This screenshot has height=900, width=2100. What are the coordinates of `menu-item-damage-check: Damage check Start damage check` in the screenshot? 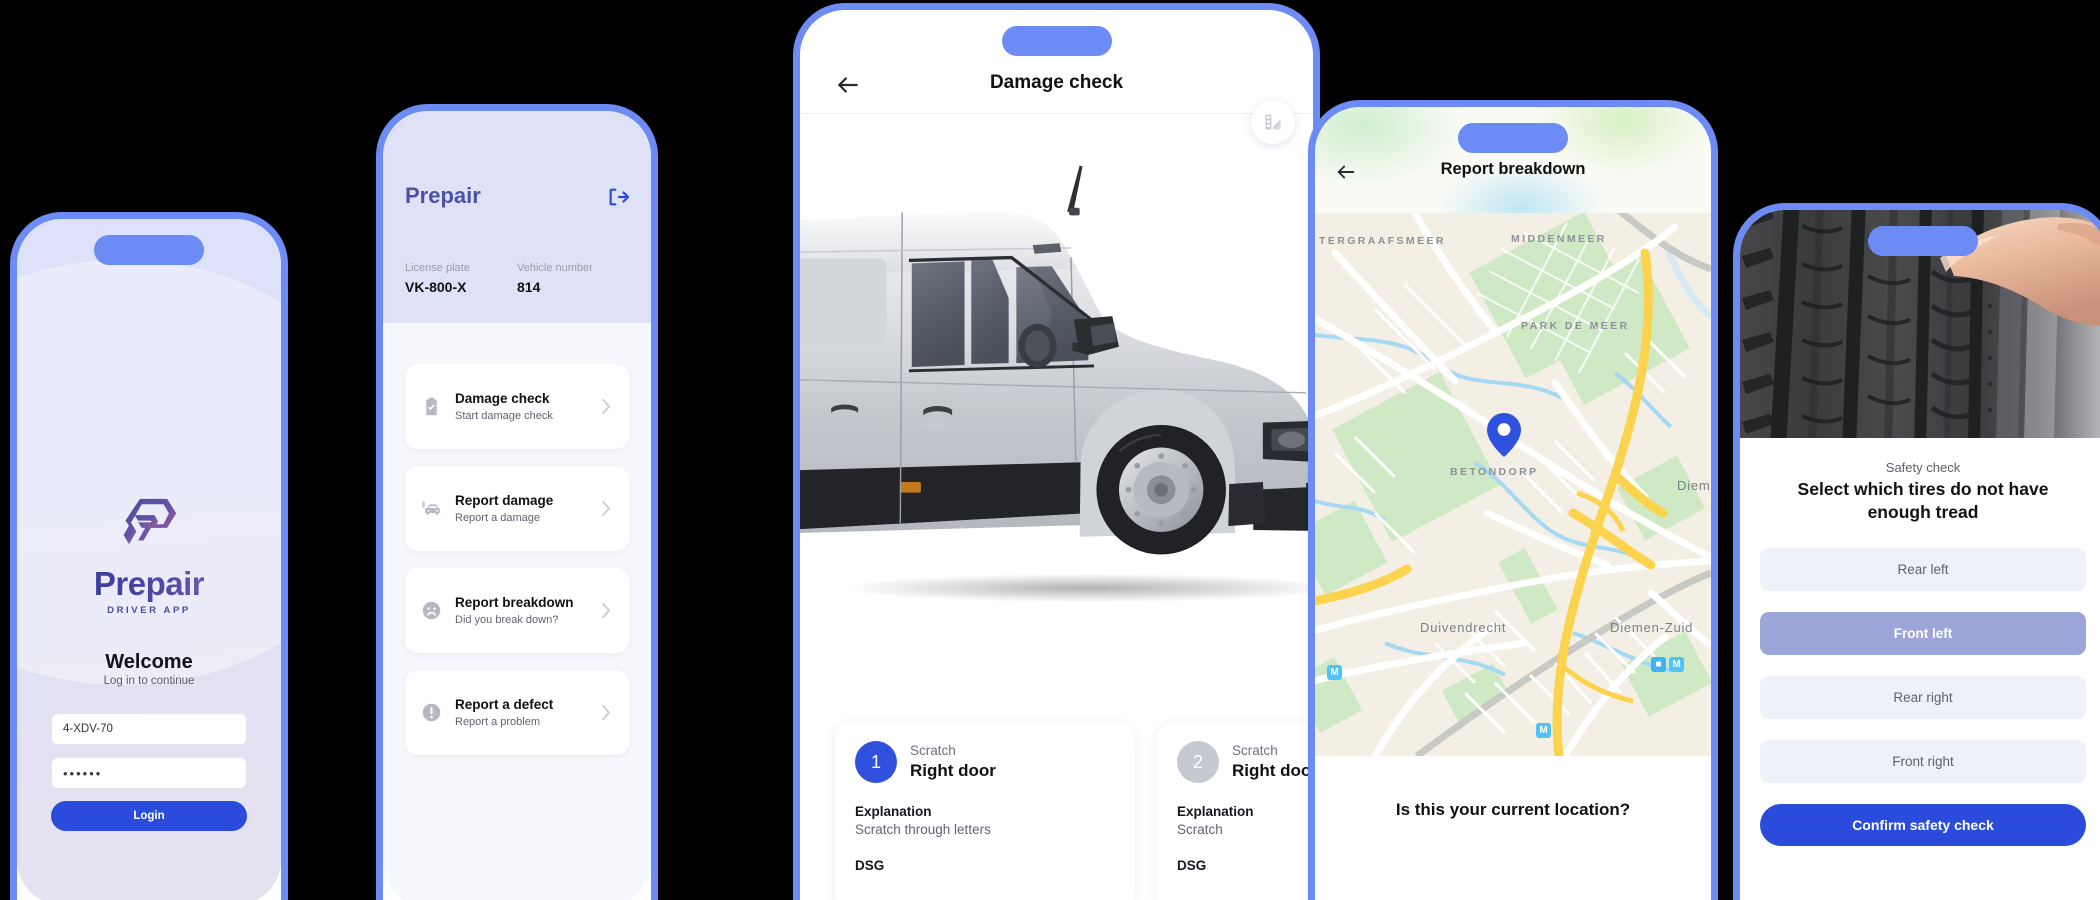 It's located at (517, 406).